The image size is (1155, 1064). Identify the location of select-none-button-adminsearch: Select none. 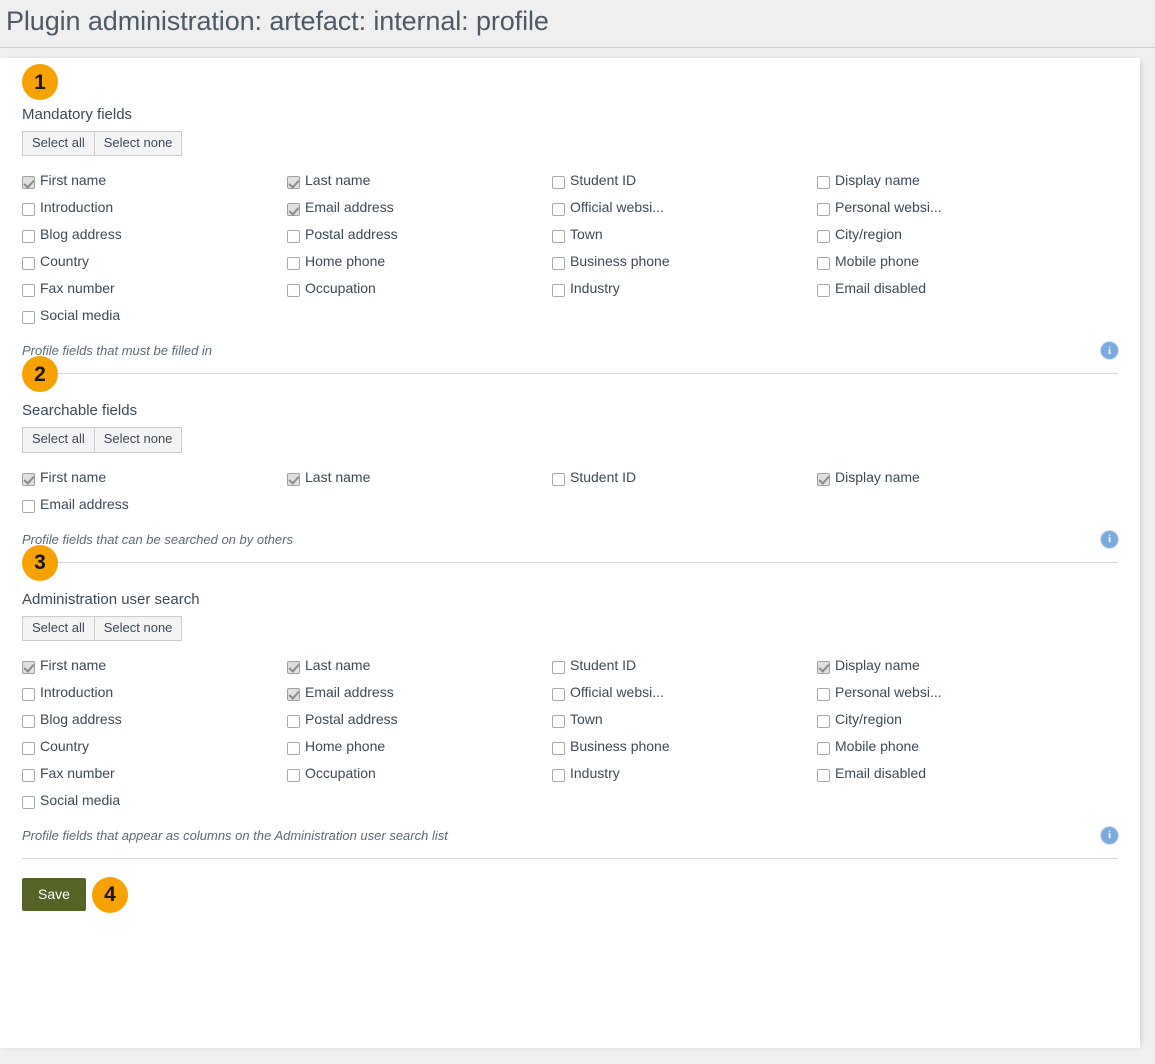
(138, 628).